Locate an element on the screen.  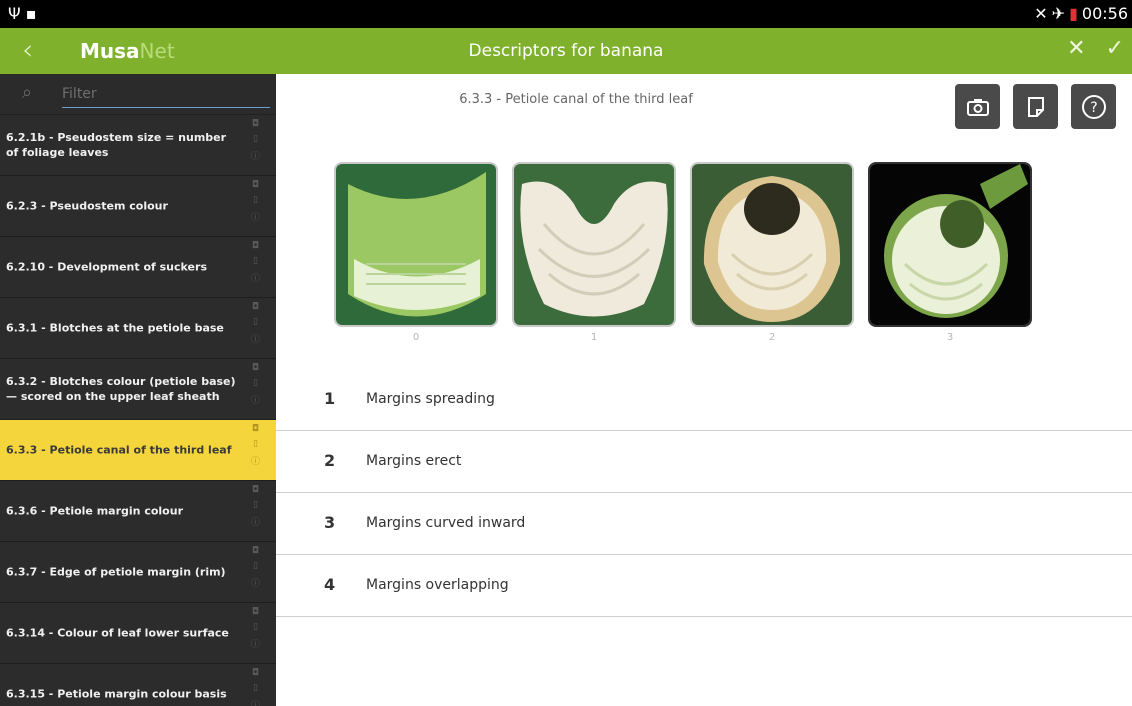
page-title: Descriptors for banana is located at coordinates (566, 51).